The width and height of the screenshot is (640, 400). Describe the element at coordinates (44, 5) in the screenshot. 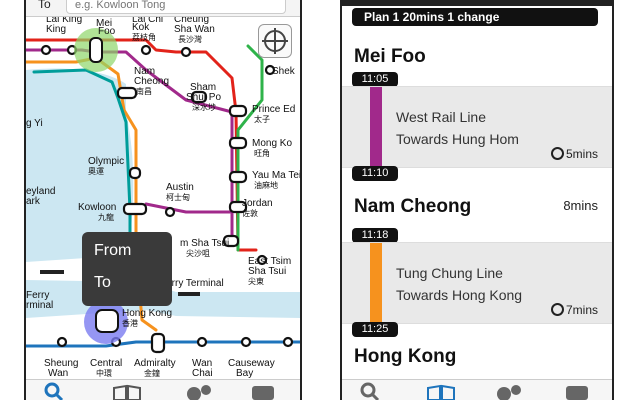

I see `to-label: To` at that location.